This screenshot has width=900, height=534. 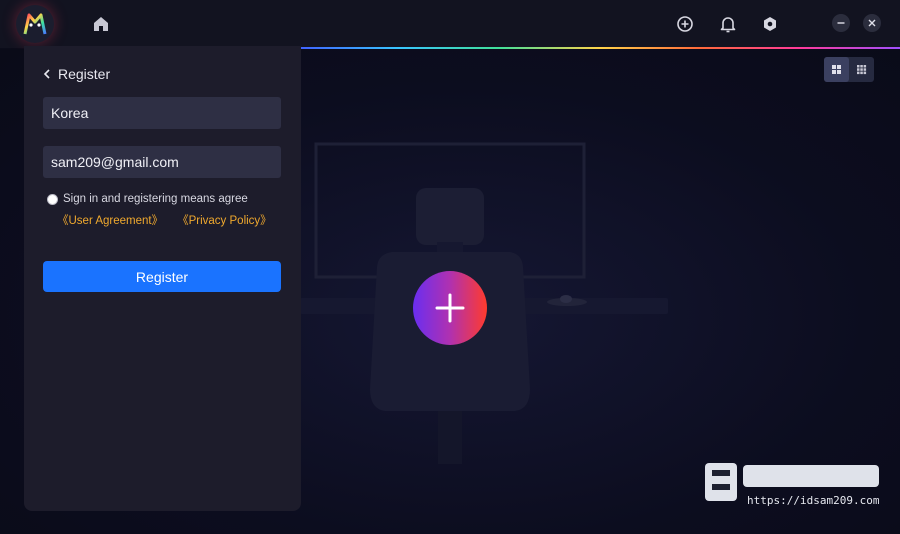 What do you see at coordinates (450, 24) in the screenshot?
I see `title-bar` at bounding box center [450, 24].